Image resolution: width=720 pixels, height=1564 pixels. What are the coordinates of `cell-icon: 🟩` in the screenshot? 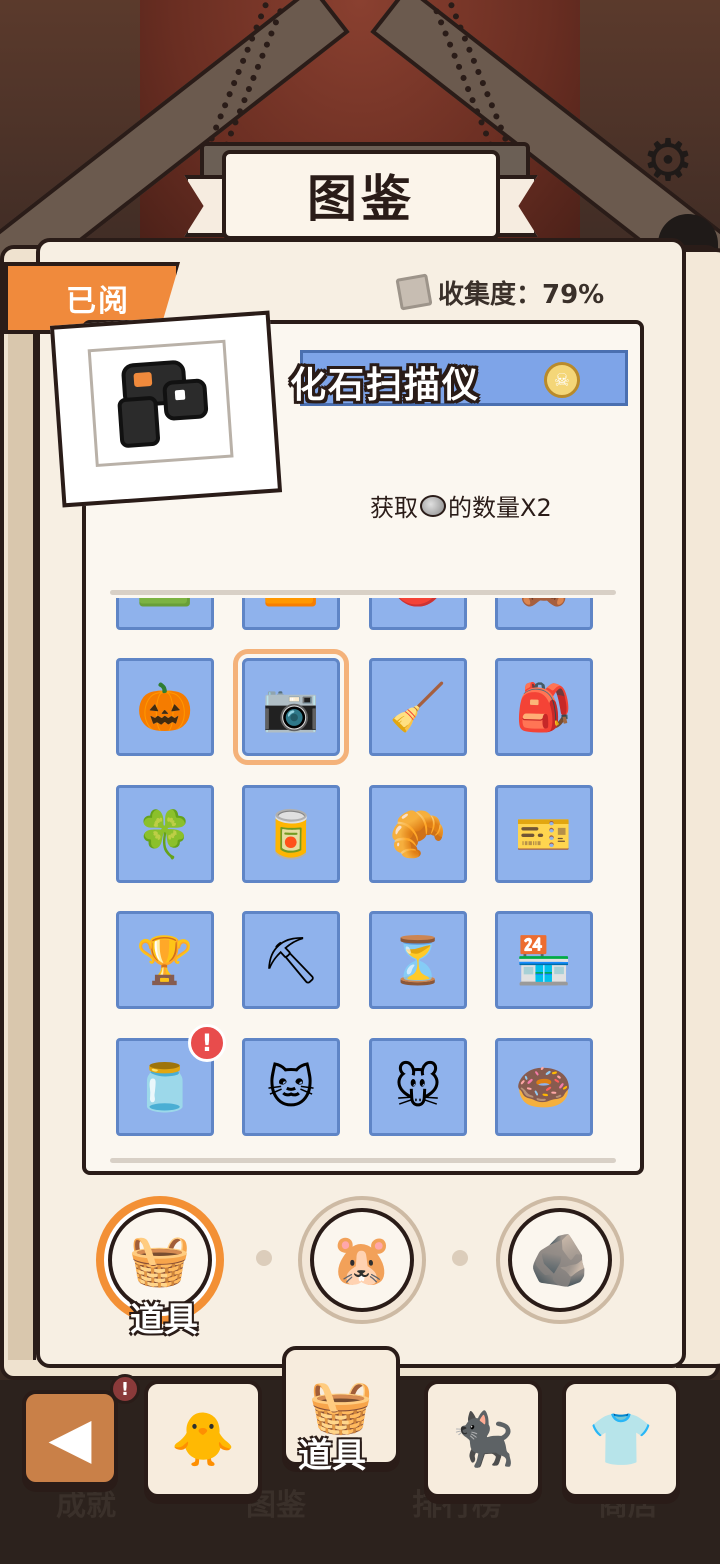 It's located at (164, 601).